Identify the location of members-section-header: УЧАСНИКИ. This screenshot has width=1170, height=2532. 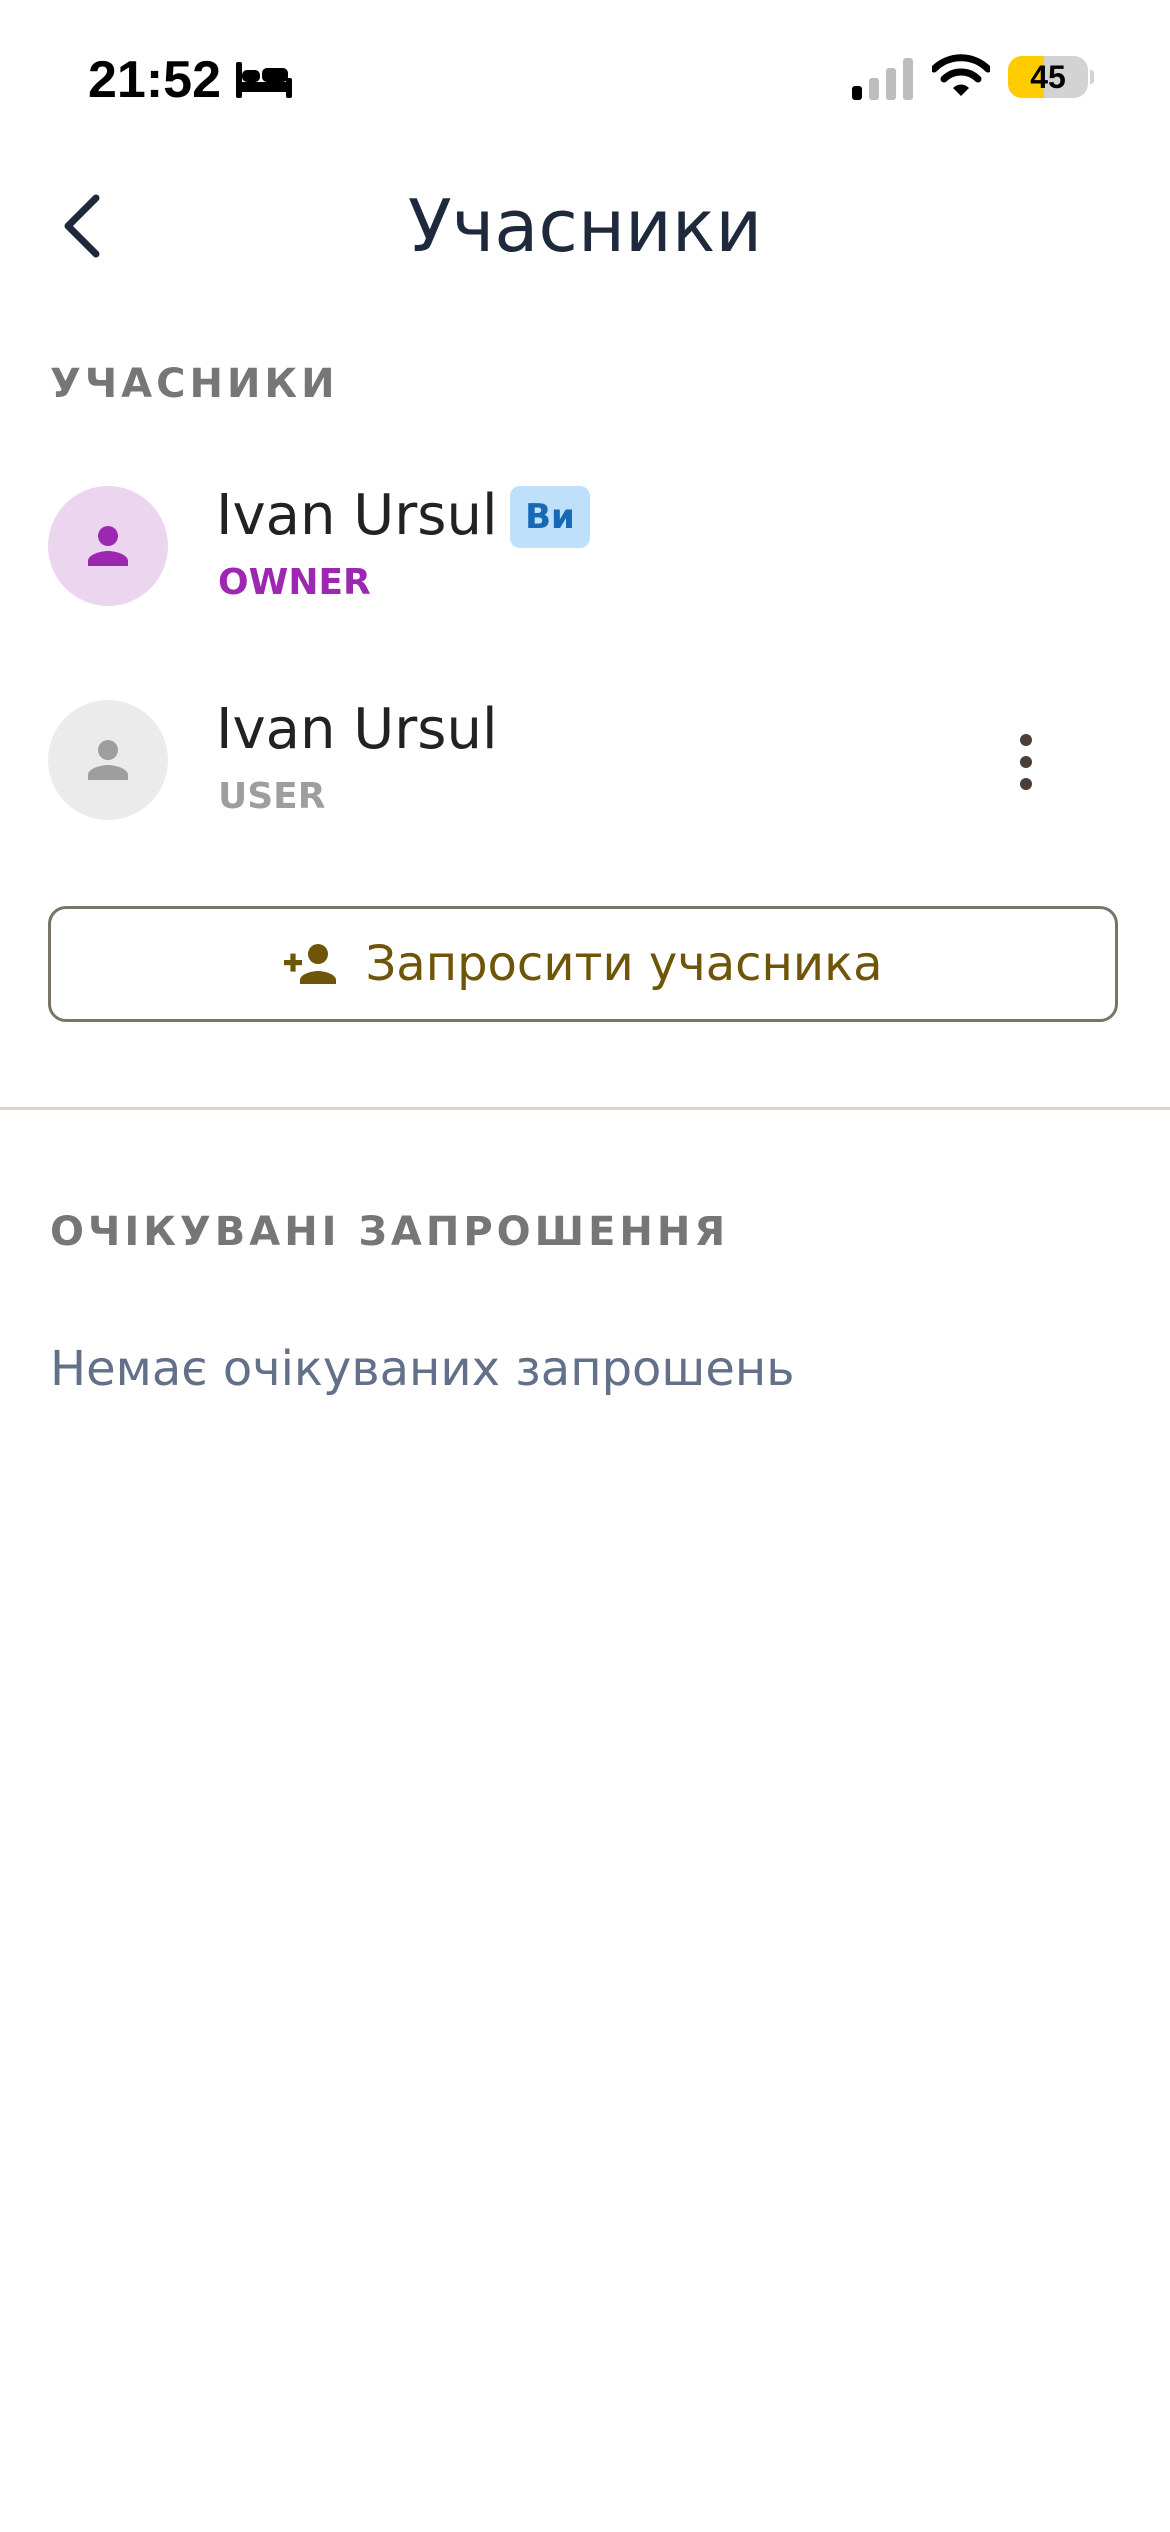
(194, 384).